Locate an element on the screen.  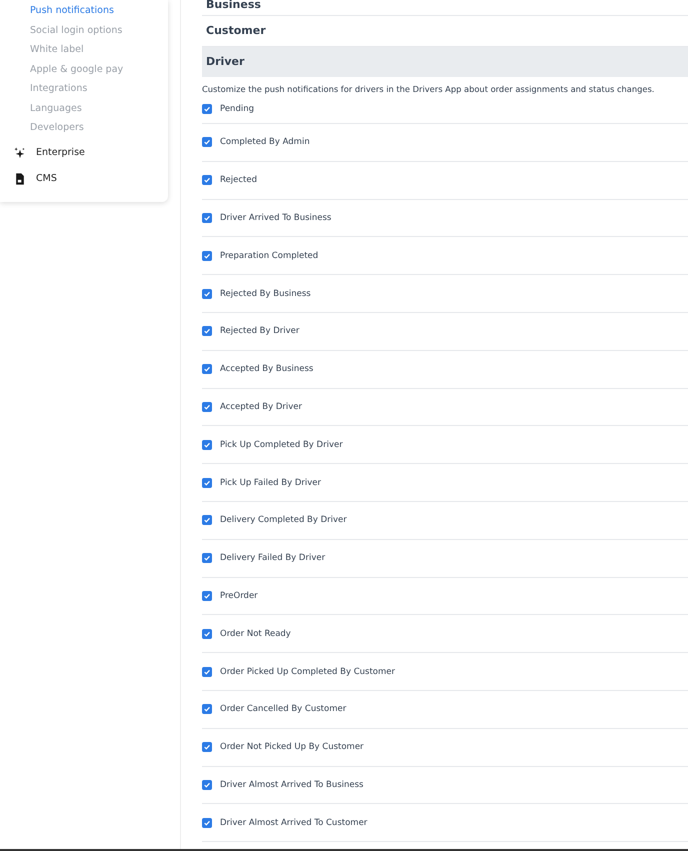
sidebar-subitem: Languages is located at coordinates (99, 110).